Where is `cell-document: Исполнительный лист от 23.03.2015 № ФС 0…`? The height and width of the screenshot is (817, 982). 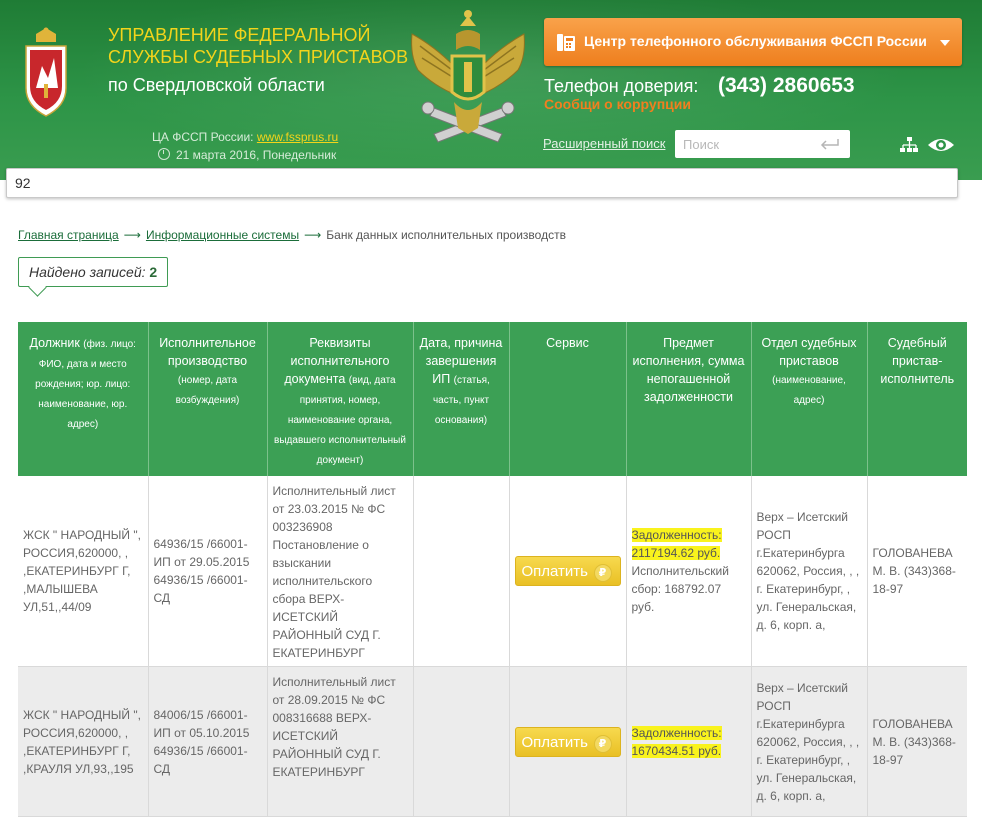
cell-document: Исполнительный лист от 23.03.2015 № ФС 0… is located at coordinates (340, 571).